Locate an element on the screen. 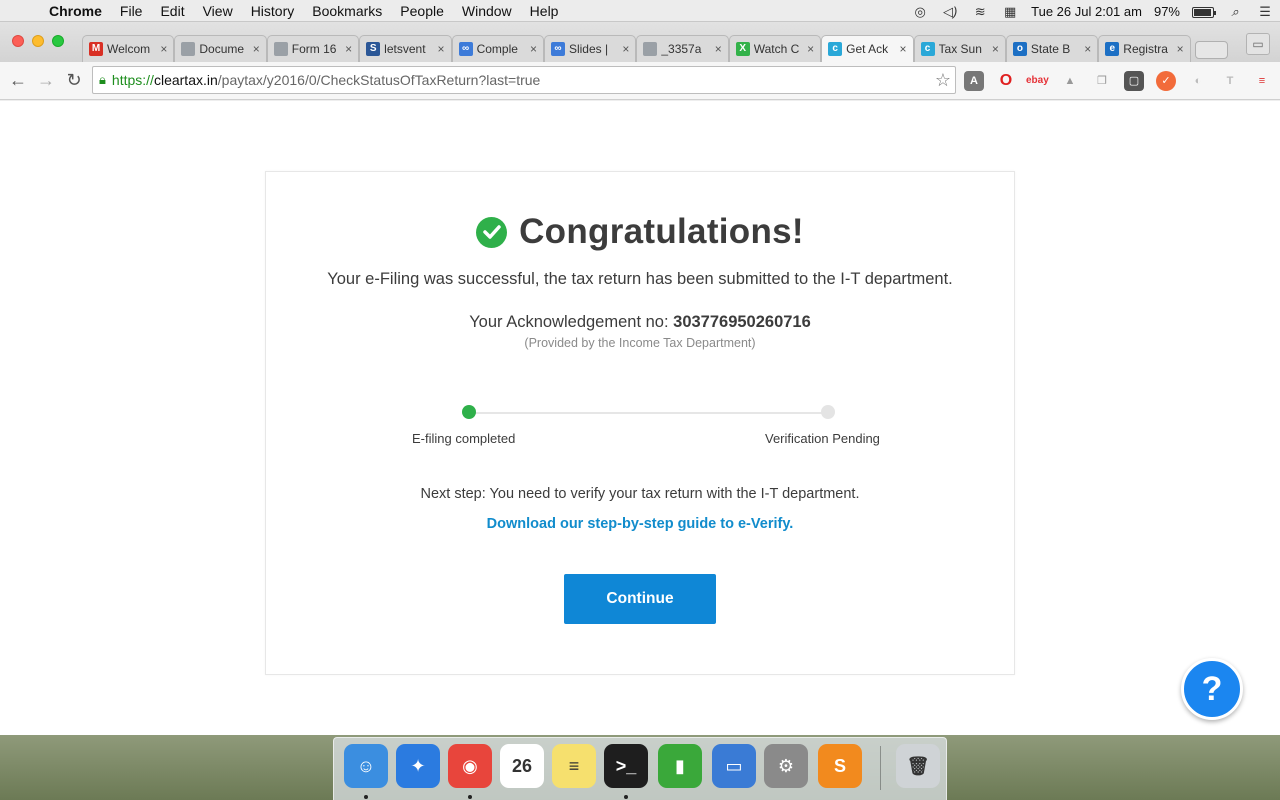 The image size is (1280, 800). menu-icon: ≡ is located at coordinates (1262, 81).